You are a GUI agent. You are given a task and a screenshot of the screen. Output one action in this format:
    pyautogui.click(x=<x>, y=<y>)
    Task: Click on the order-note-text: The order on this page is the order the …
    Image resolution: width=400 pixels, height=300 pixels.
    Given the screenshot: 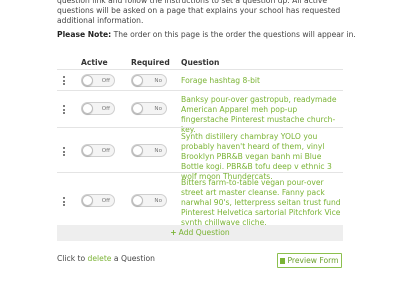 What is the action you would take?
    pyautogui.click(x=233, y=34)
    